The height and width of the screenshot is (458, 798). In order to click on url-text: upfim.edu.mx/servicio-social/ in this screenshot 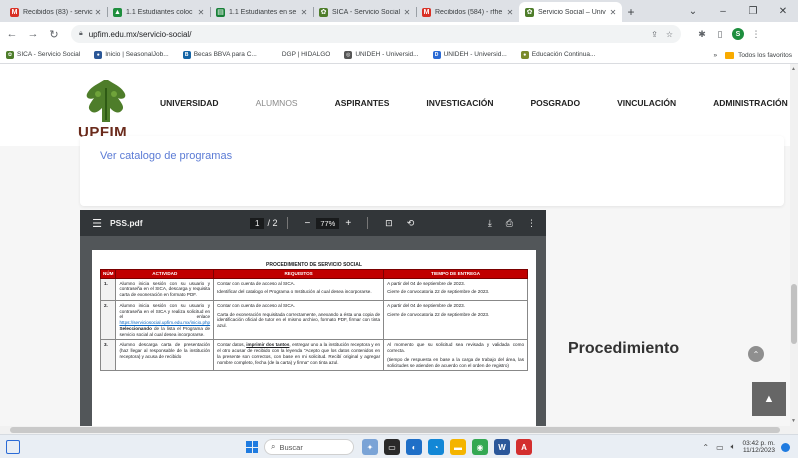, I will do `click(140, 34)`.